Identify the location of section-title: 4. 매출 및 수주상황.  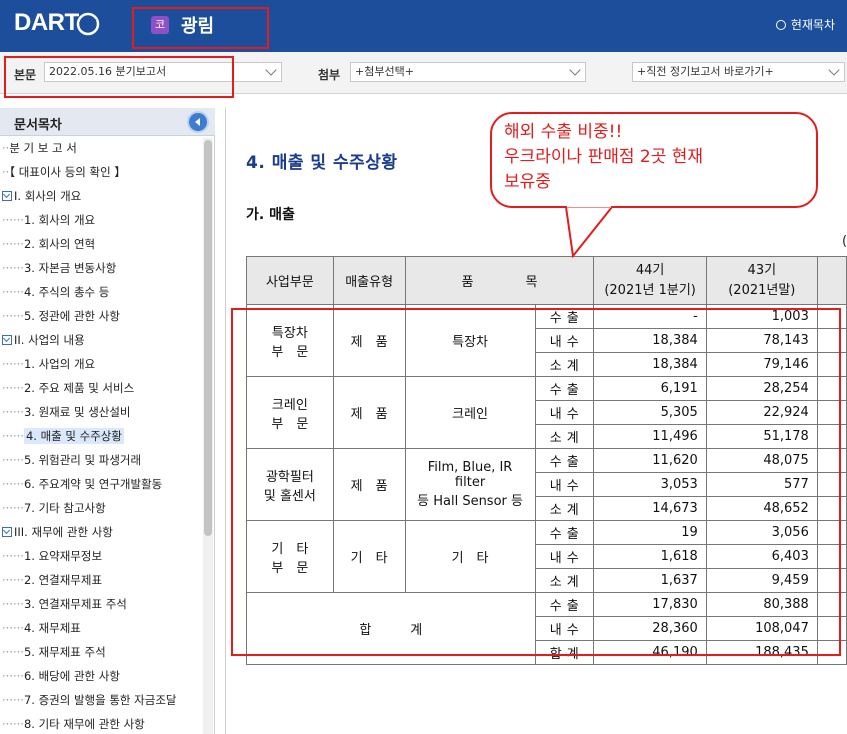
(322, 163).